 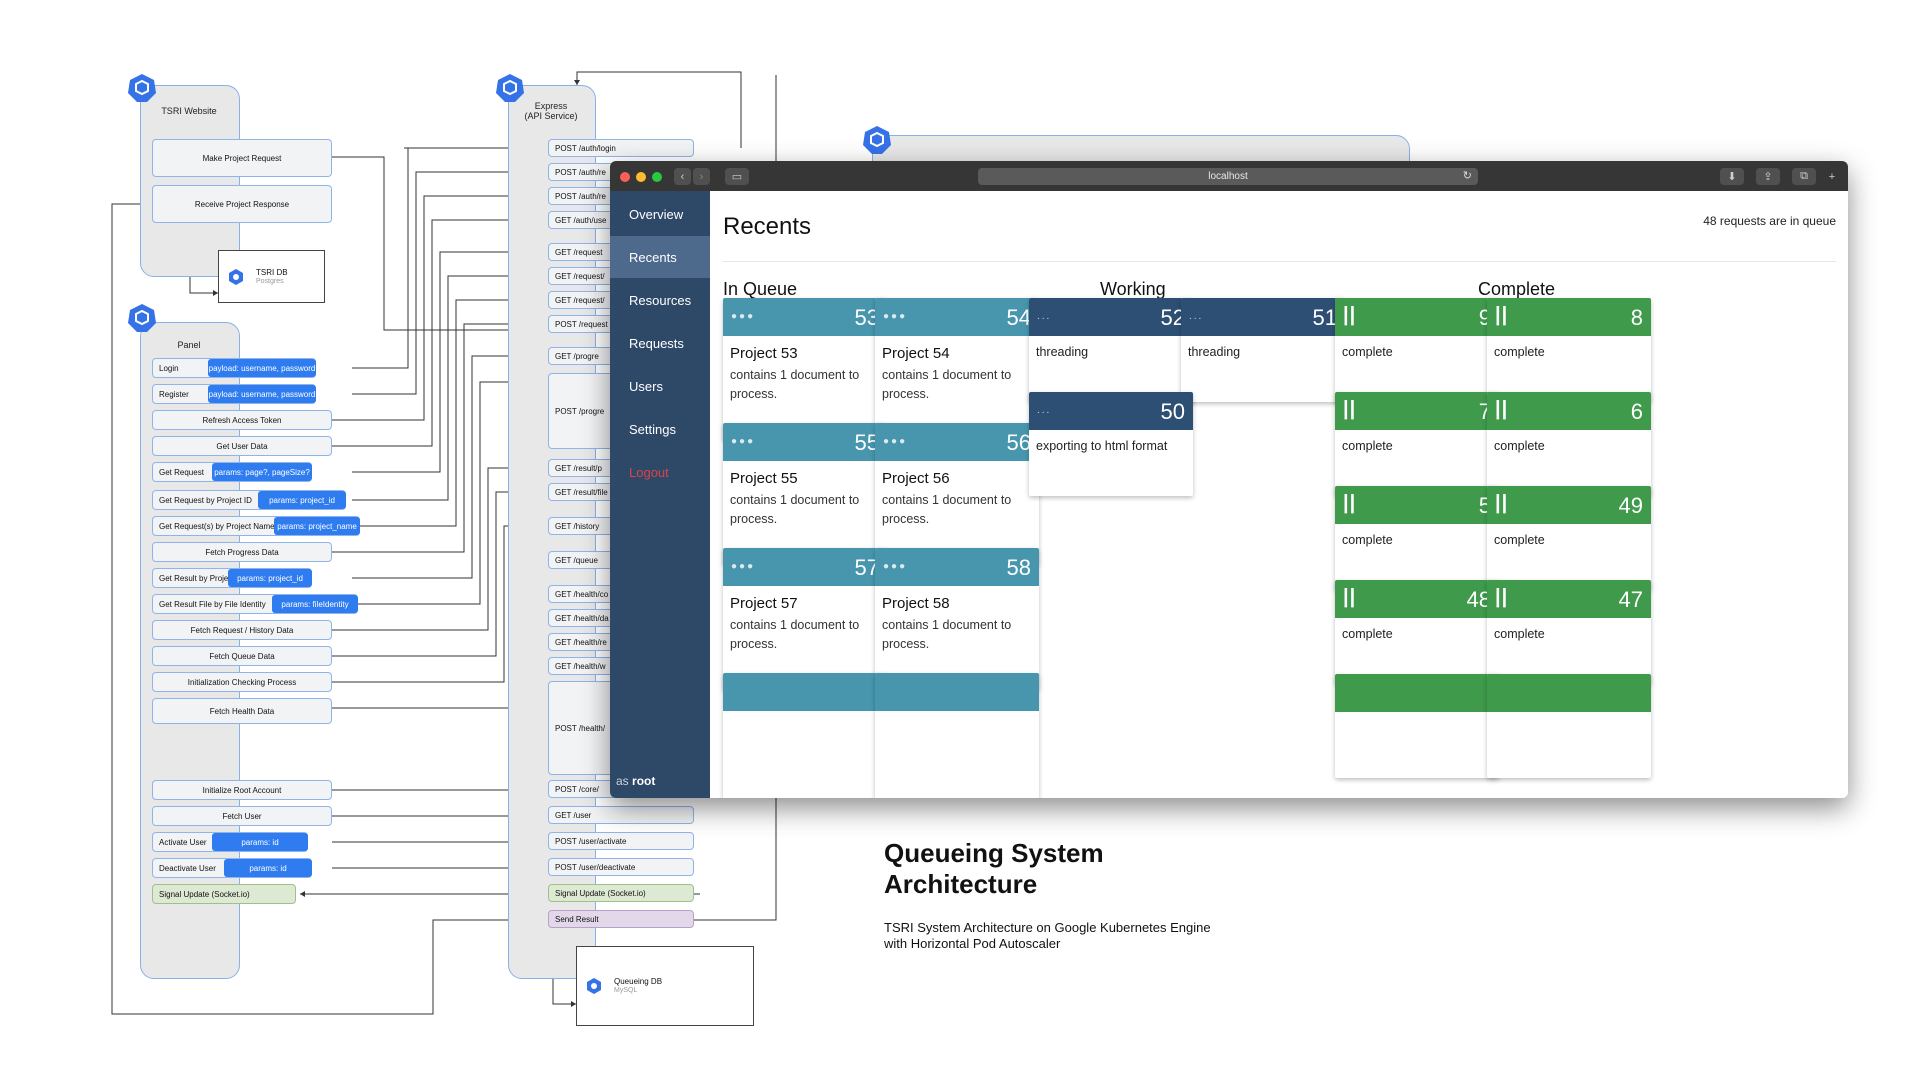 What do you see at coordinates (641, 177) in the screenshot?
I see `minimize-window-button` at bounding box center [641, 177].